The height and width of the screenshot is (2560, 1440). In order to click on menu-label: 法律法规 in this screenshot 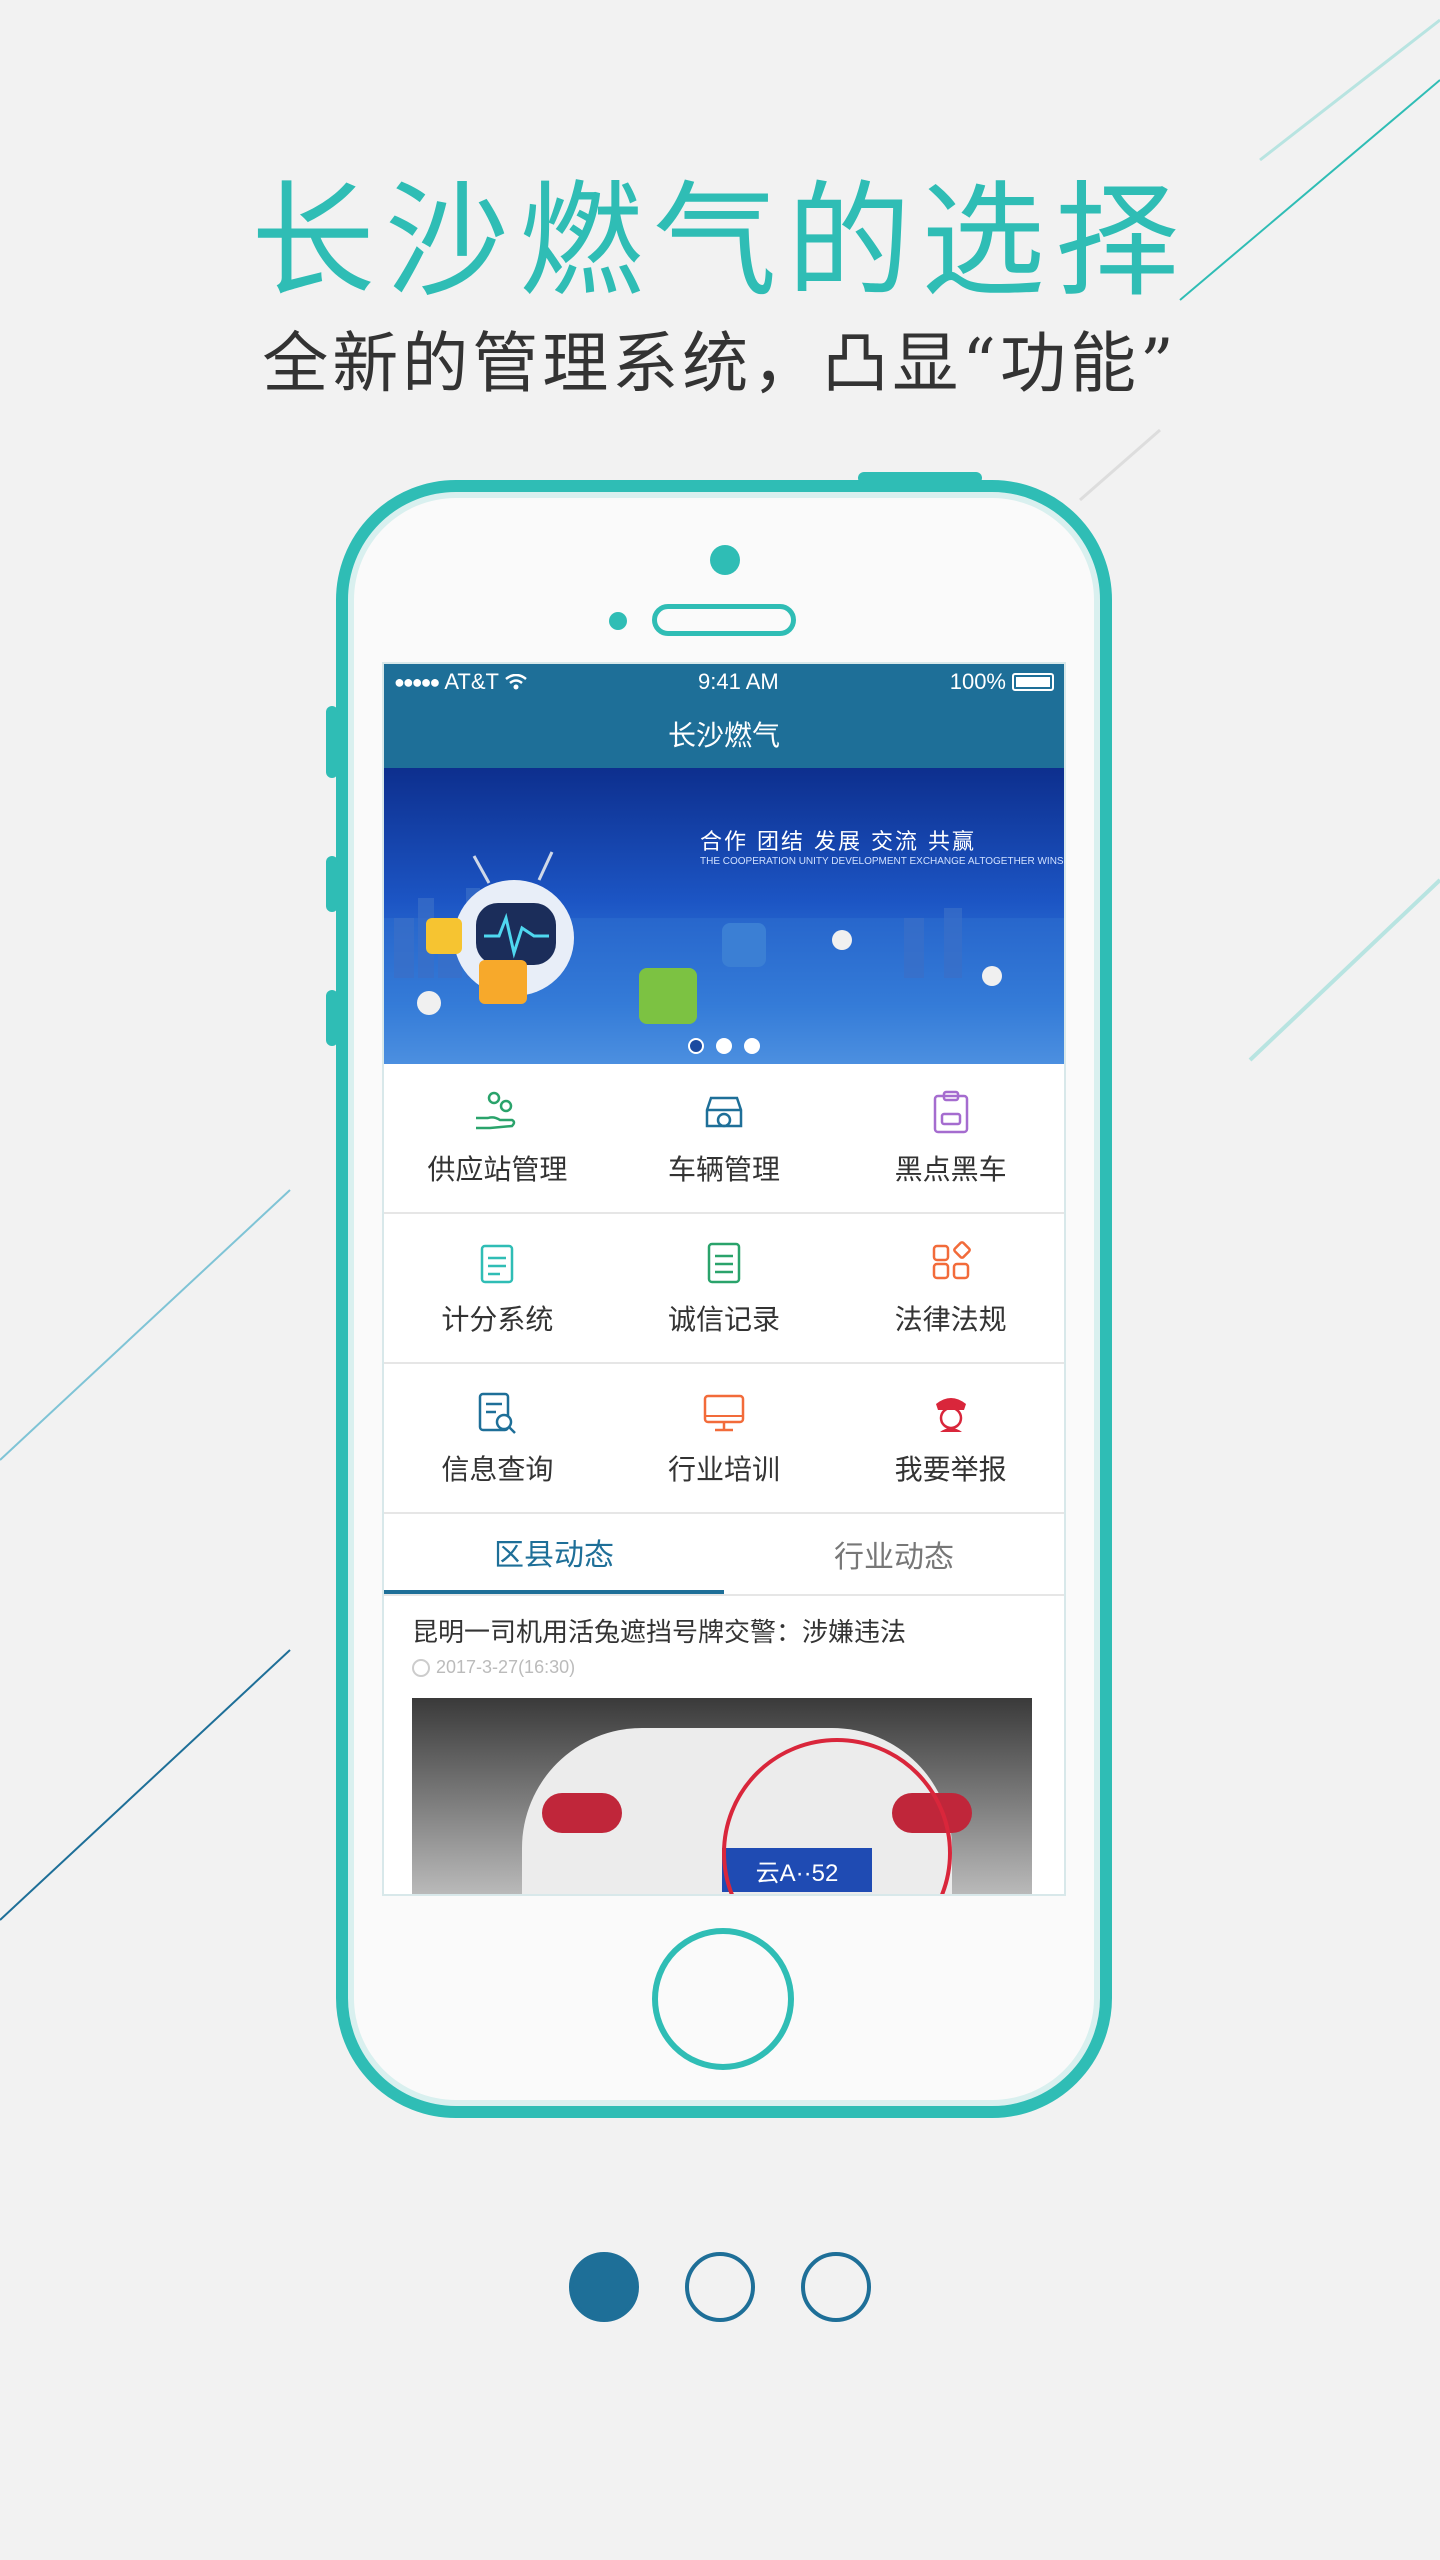, I will do `click(950, 1319)`.